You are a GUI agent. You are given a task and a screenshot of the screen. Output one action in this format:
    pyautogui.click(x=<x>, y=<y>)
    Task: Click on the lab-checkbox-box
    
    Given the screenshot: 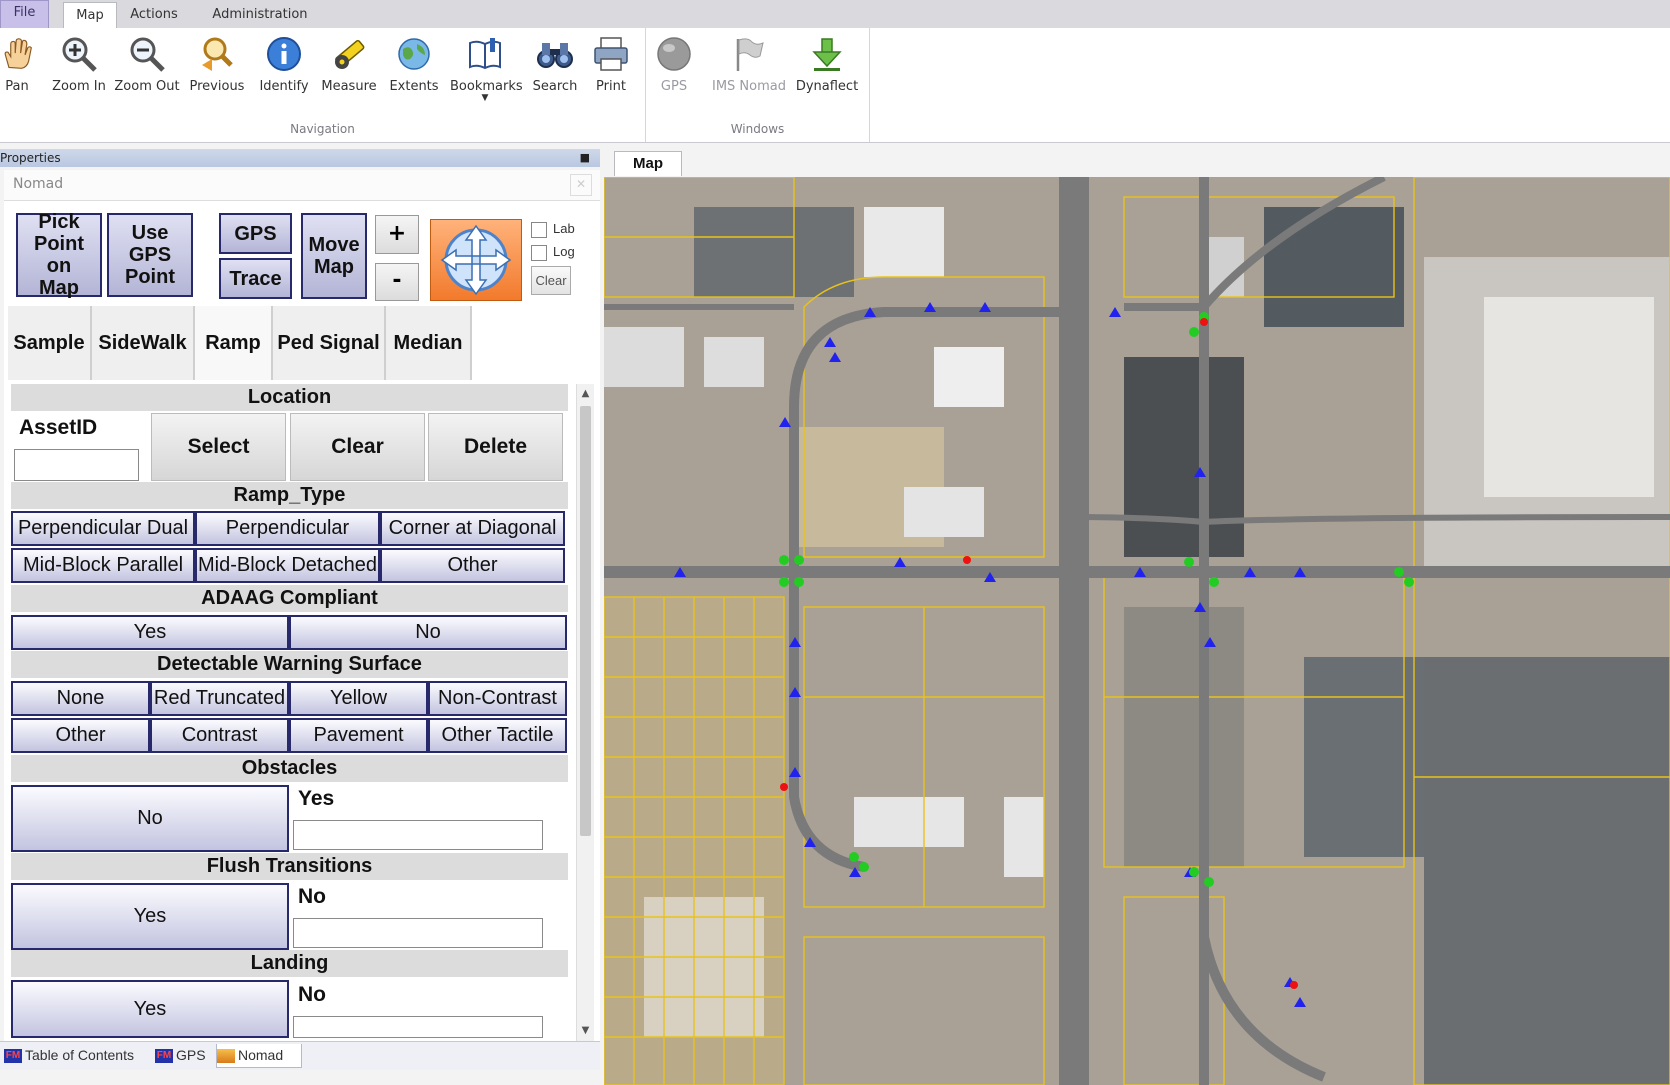 What is the action you would take?
    pyautogui.click(x=539, y=229)
    